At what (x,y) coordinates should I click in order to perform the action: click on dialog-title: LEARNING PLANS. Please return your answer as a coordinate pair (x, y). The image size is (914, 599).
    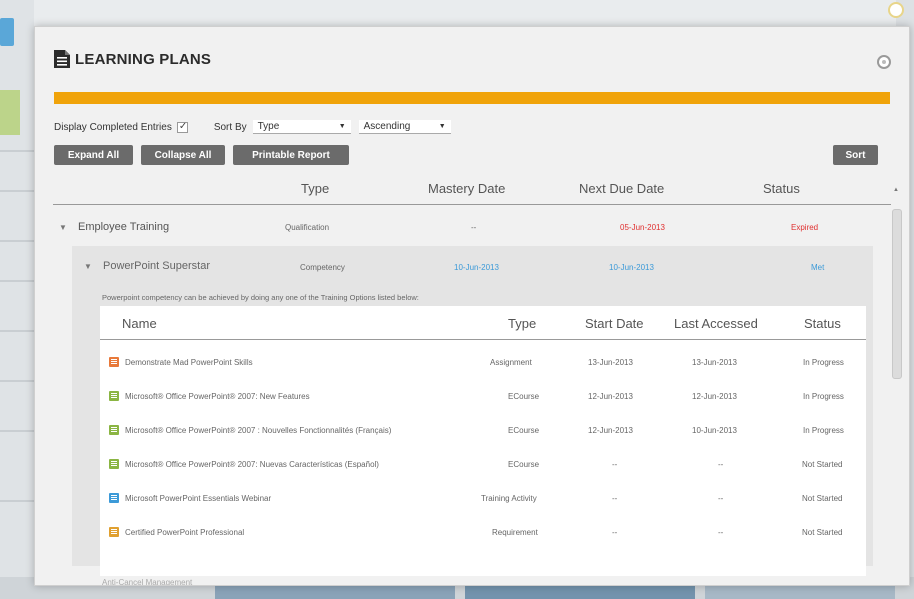
    Looking at the image, I should click on (132, 59).